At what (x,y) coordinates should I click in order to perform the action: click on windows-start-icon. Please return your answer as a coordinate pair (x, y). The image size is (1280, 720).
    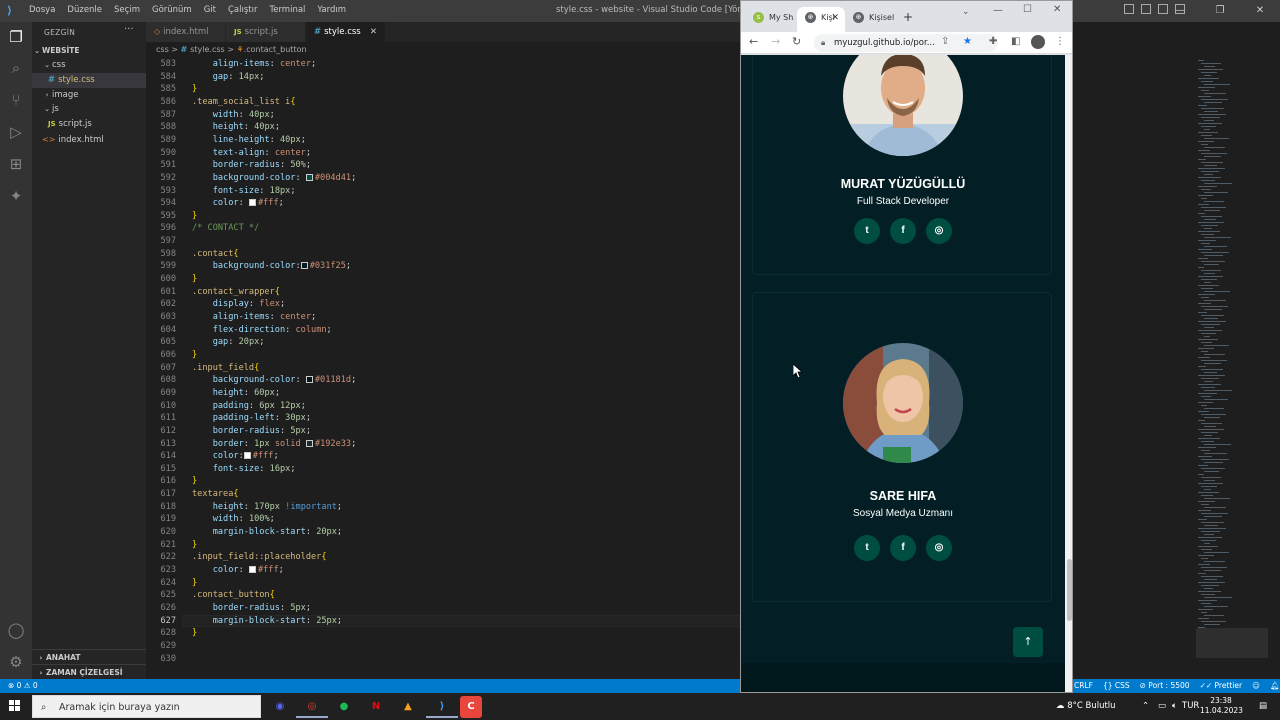
    Looking at the image, I should click on (15, 706).